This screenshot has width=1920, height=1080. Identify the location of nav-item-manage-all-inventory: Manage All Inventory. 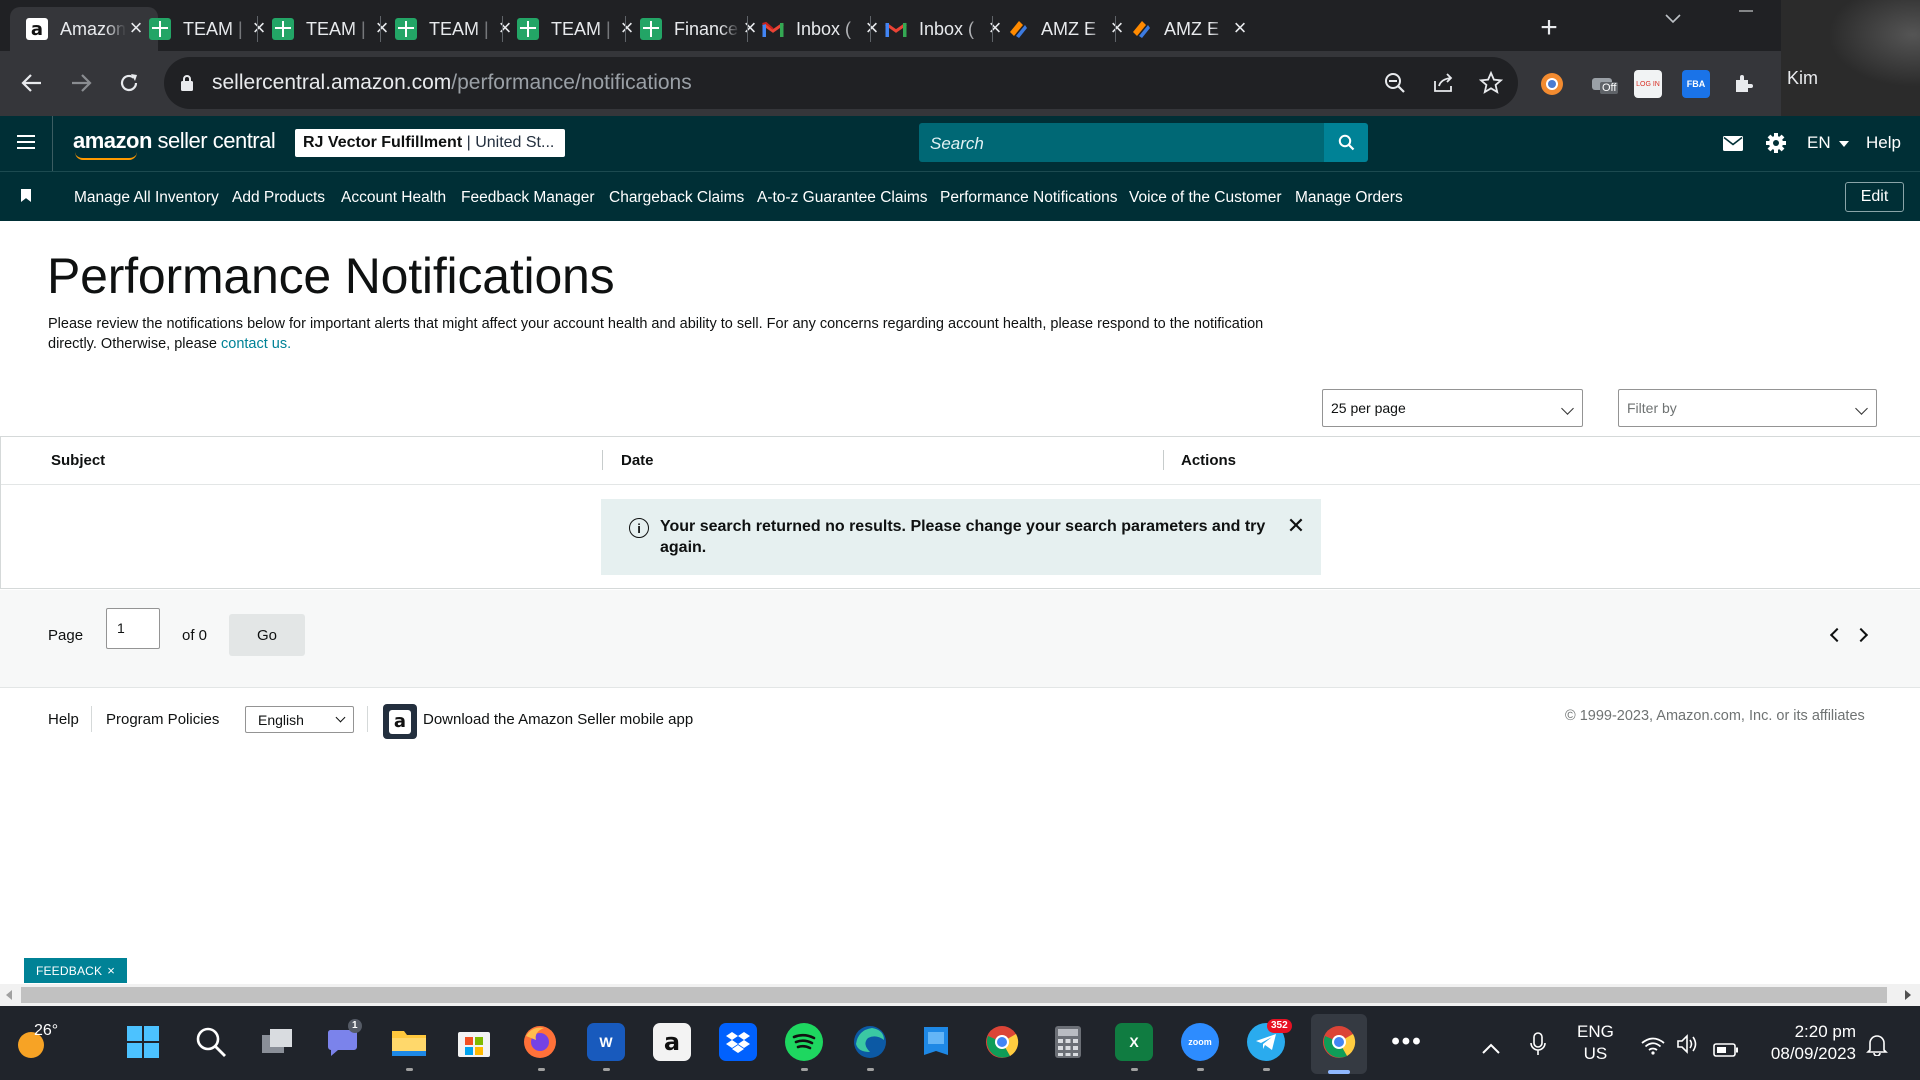
(146, 198).